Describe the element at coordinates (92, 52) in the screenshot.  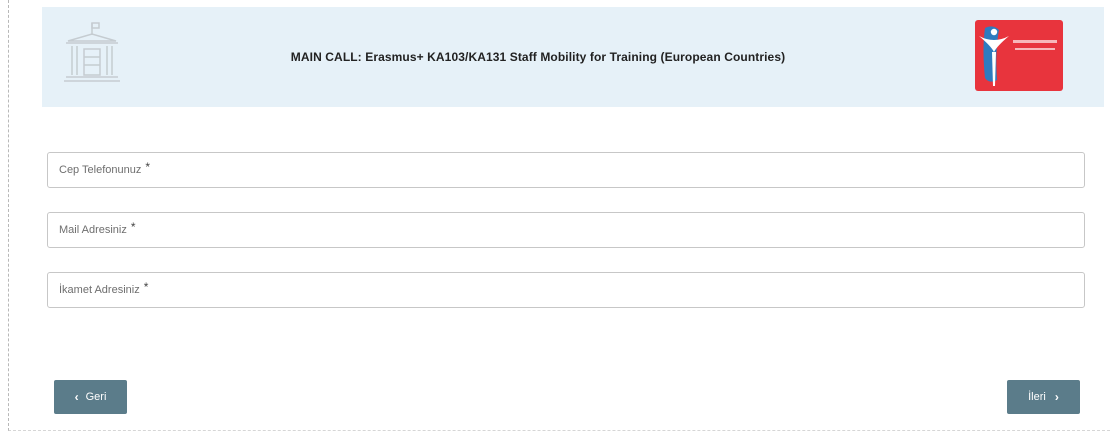
I see `building-icon` at that location.